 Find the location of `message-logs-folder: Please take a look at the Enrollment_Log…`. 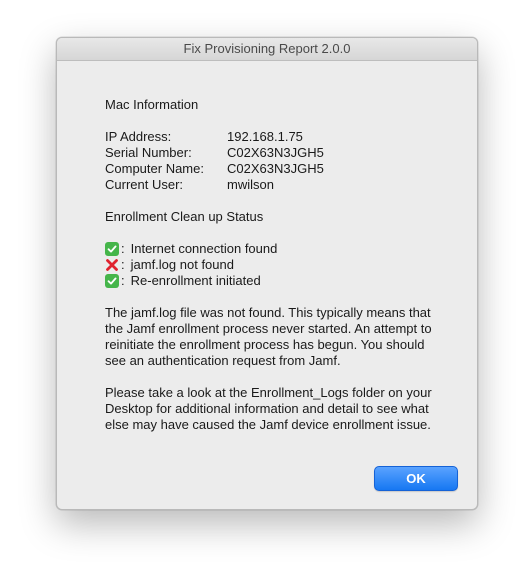

message-logs-folder: Please take a look at the Enrollment_Log… is located at coordinates (268, 408).